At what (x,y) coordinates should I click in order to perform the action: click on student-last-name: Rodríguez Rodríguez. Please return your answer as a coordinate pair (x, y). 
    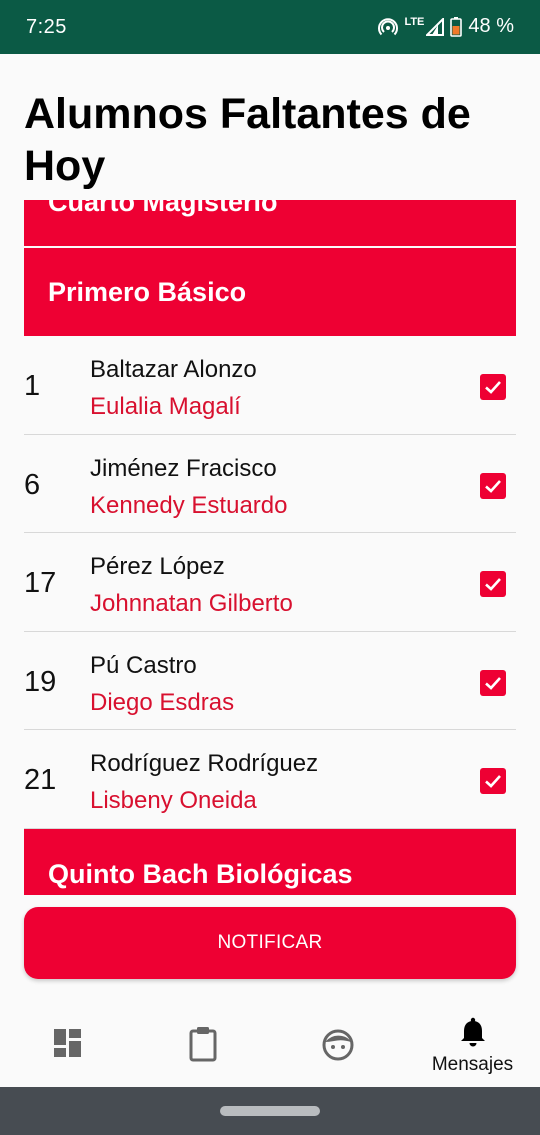
    Looking at the image, I should click on (204, 763).